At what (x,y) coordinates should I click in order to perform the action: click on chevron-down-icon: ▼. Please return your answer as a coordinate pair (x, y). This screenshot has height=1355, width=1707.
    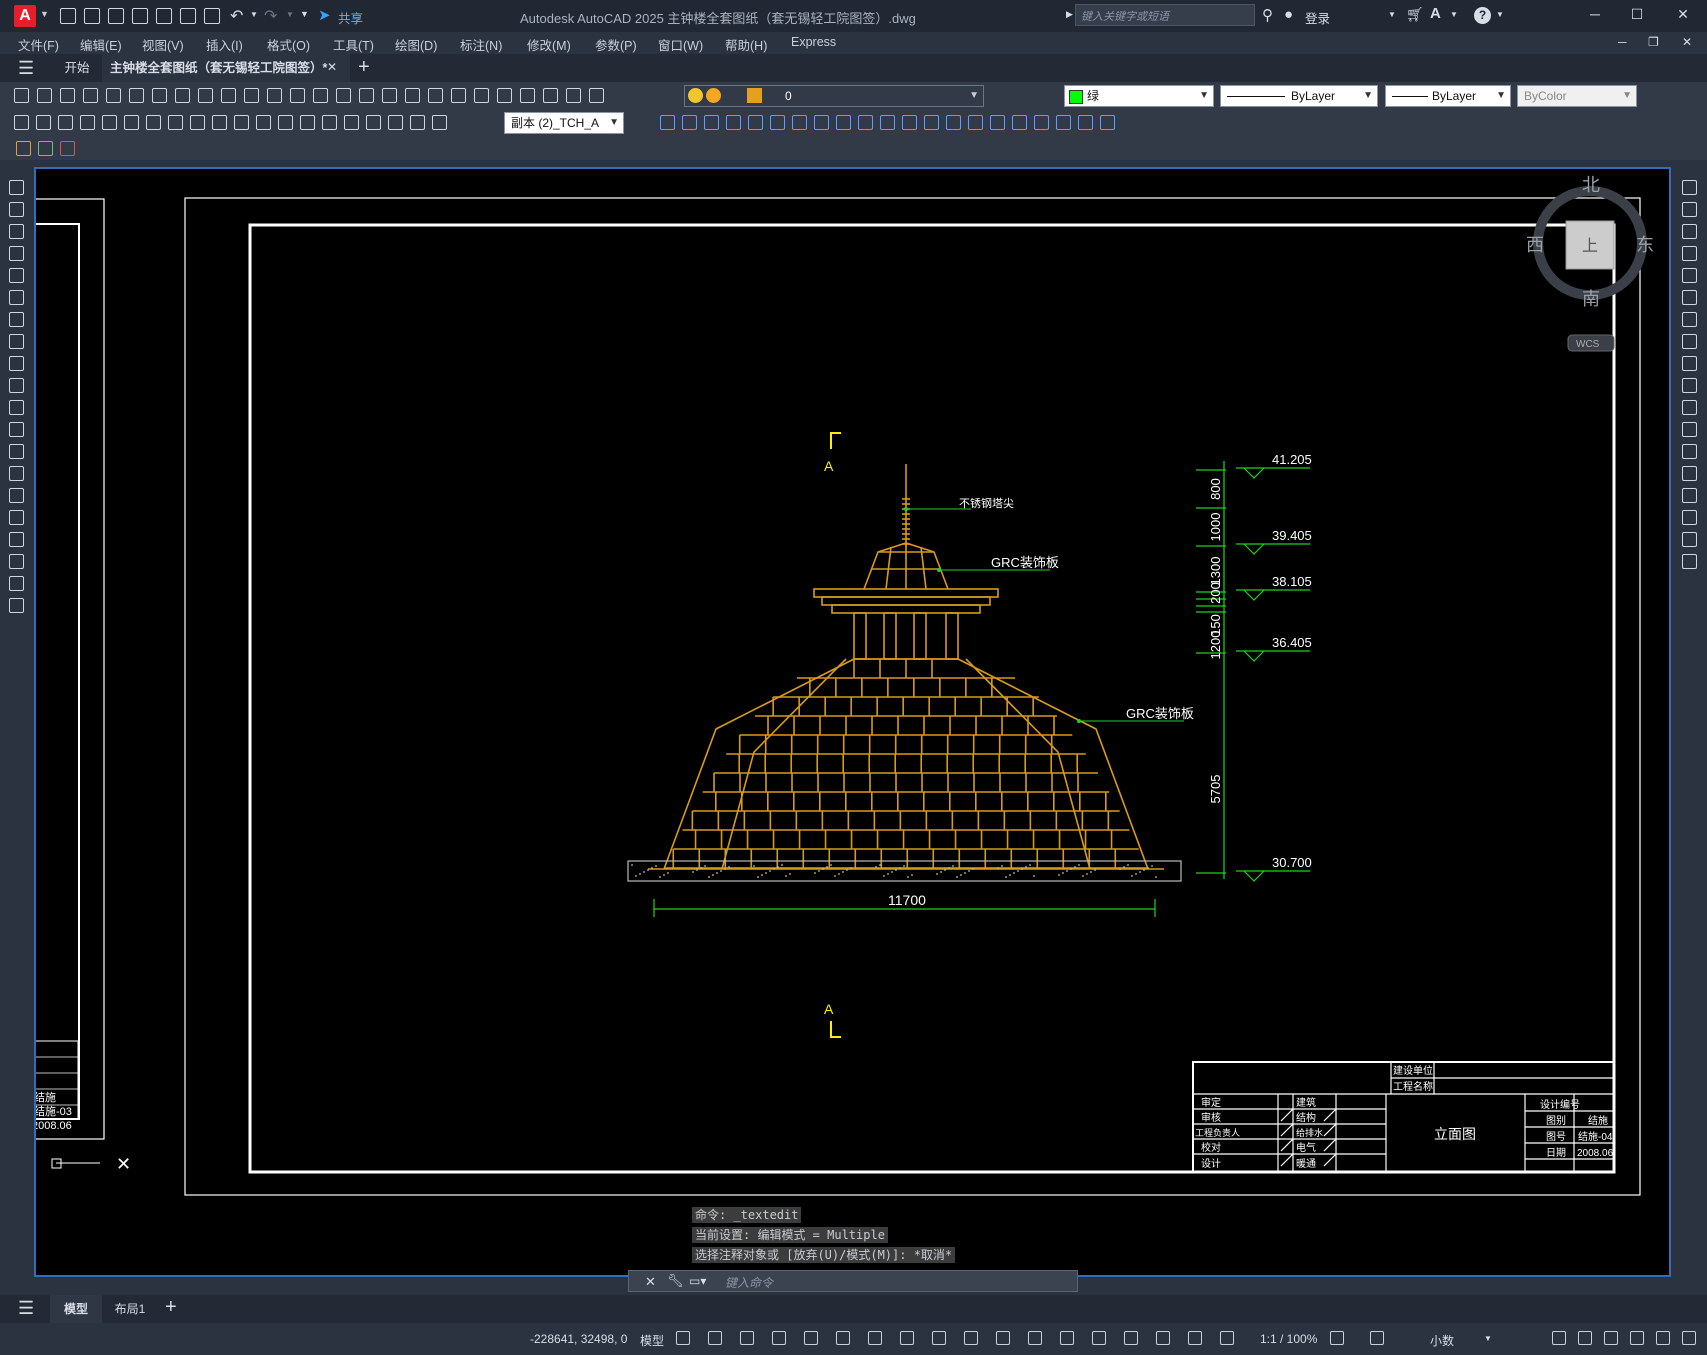
    Looking at the image, I should click on (1488, 1338).